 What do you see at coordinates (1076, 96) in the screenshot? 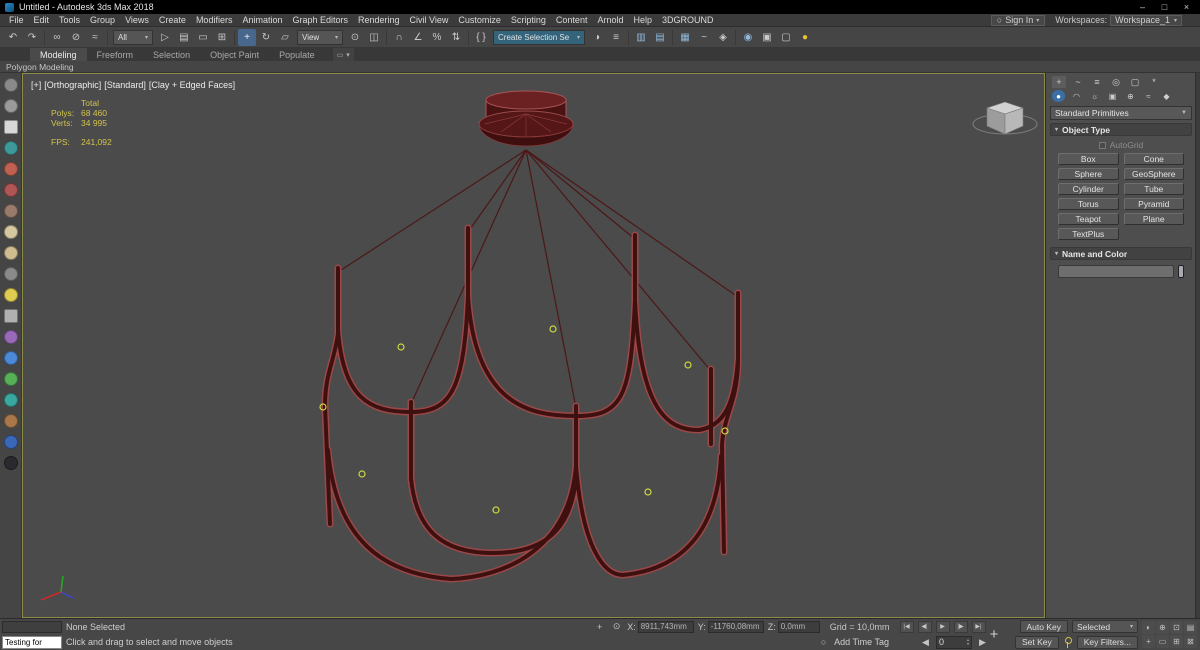
I see `shapes-category-icon: ◠` at bounding box center [1076, 96].